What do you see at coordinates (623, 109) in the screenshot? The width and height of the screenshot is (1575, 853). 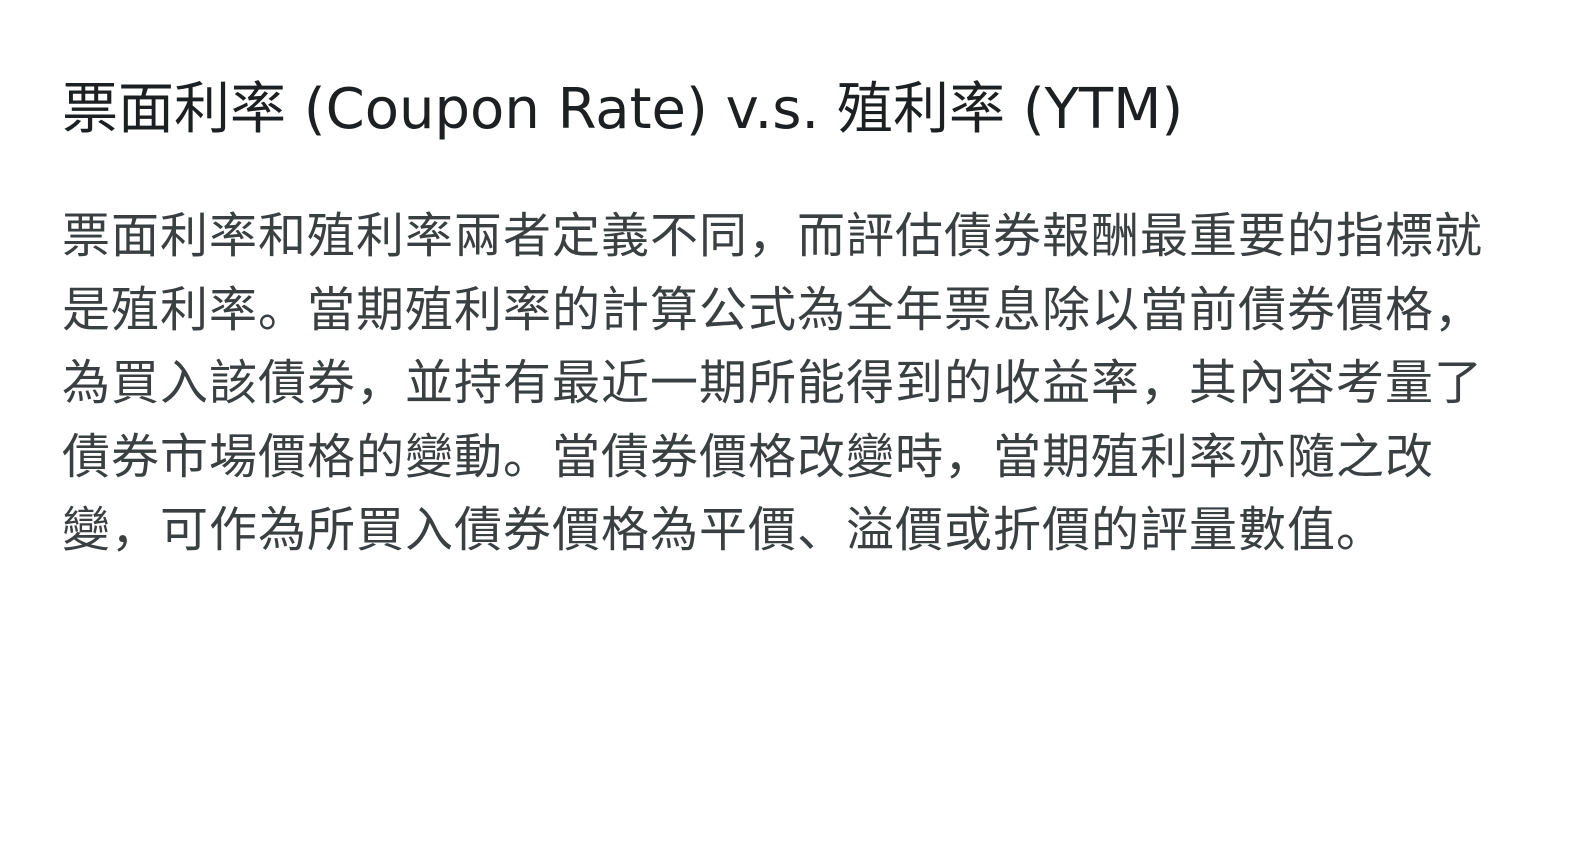 I see `article-title: 票面利率 (Coupon Rate) v.s. 殖利率 (YTM)` at bounding box center [623, 109].